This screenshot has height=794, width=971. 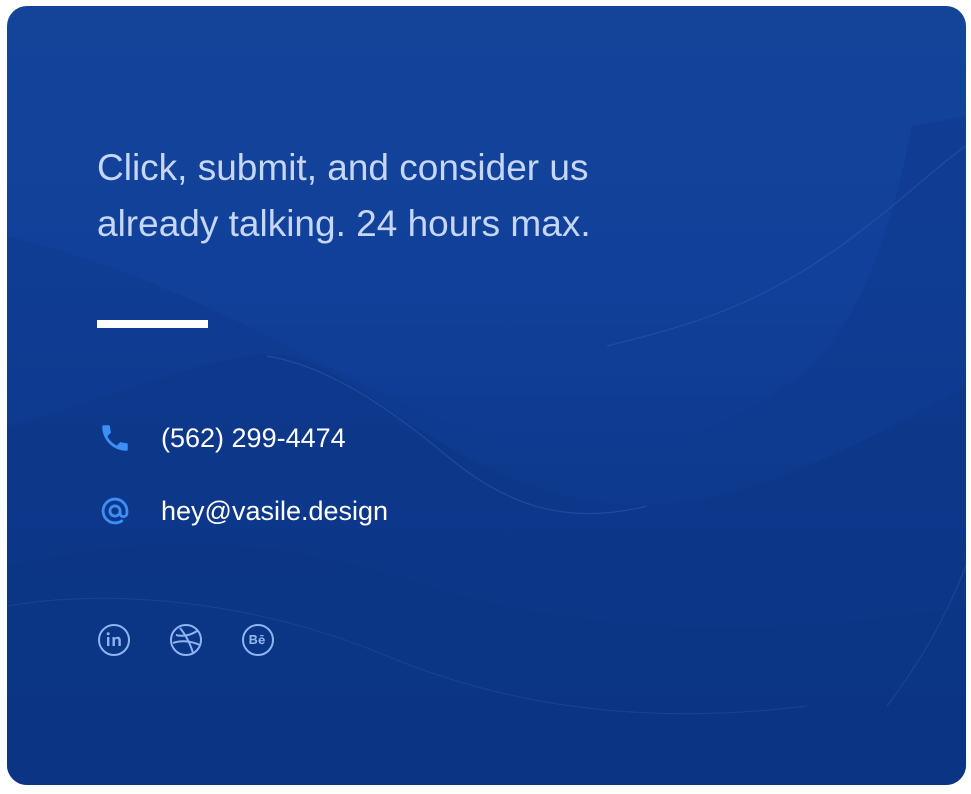 What do you see at coordinates (253, 437) in the screenshot?
I see `phone-number: (562) 299-4474` at bounding box center [253, 437].